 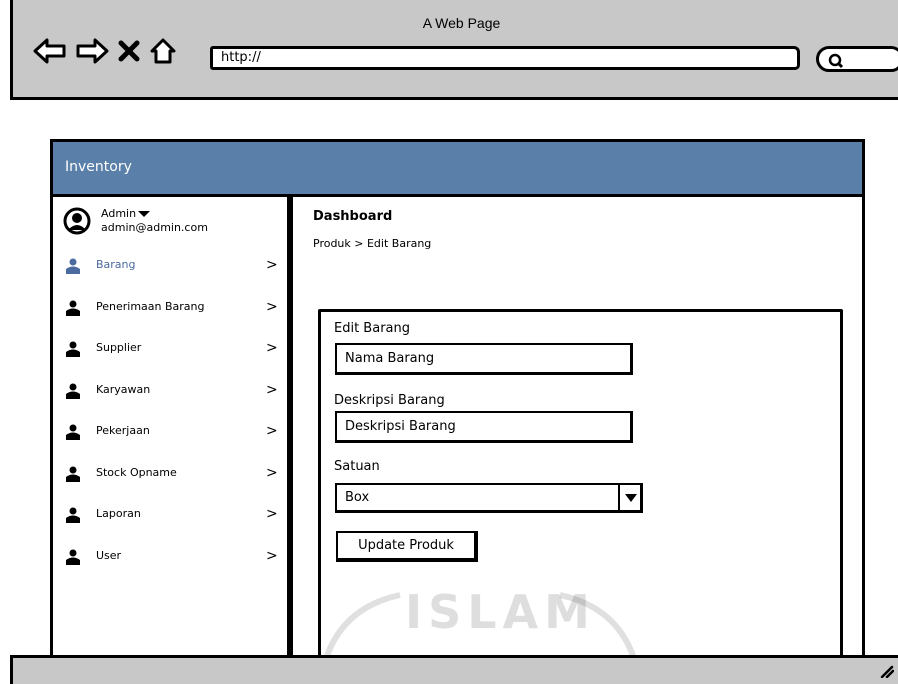 I want to click on back-icon, so click(x=50, y=51).